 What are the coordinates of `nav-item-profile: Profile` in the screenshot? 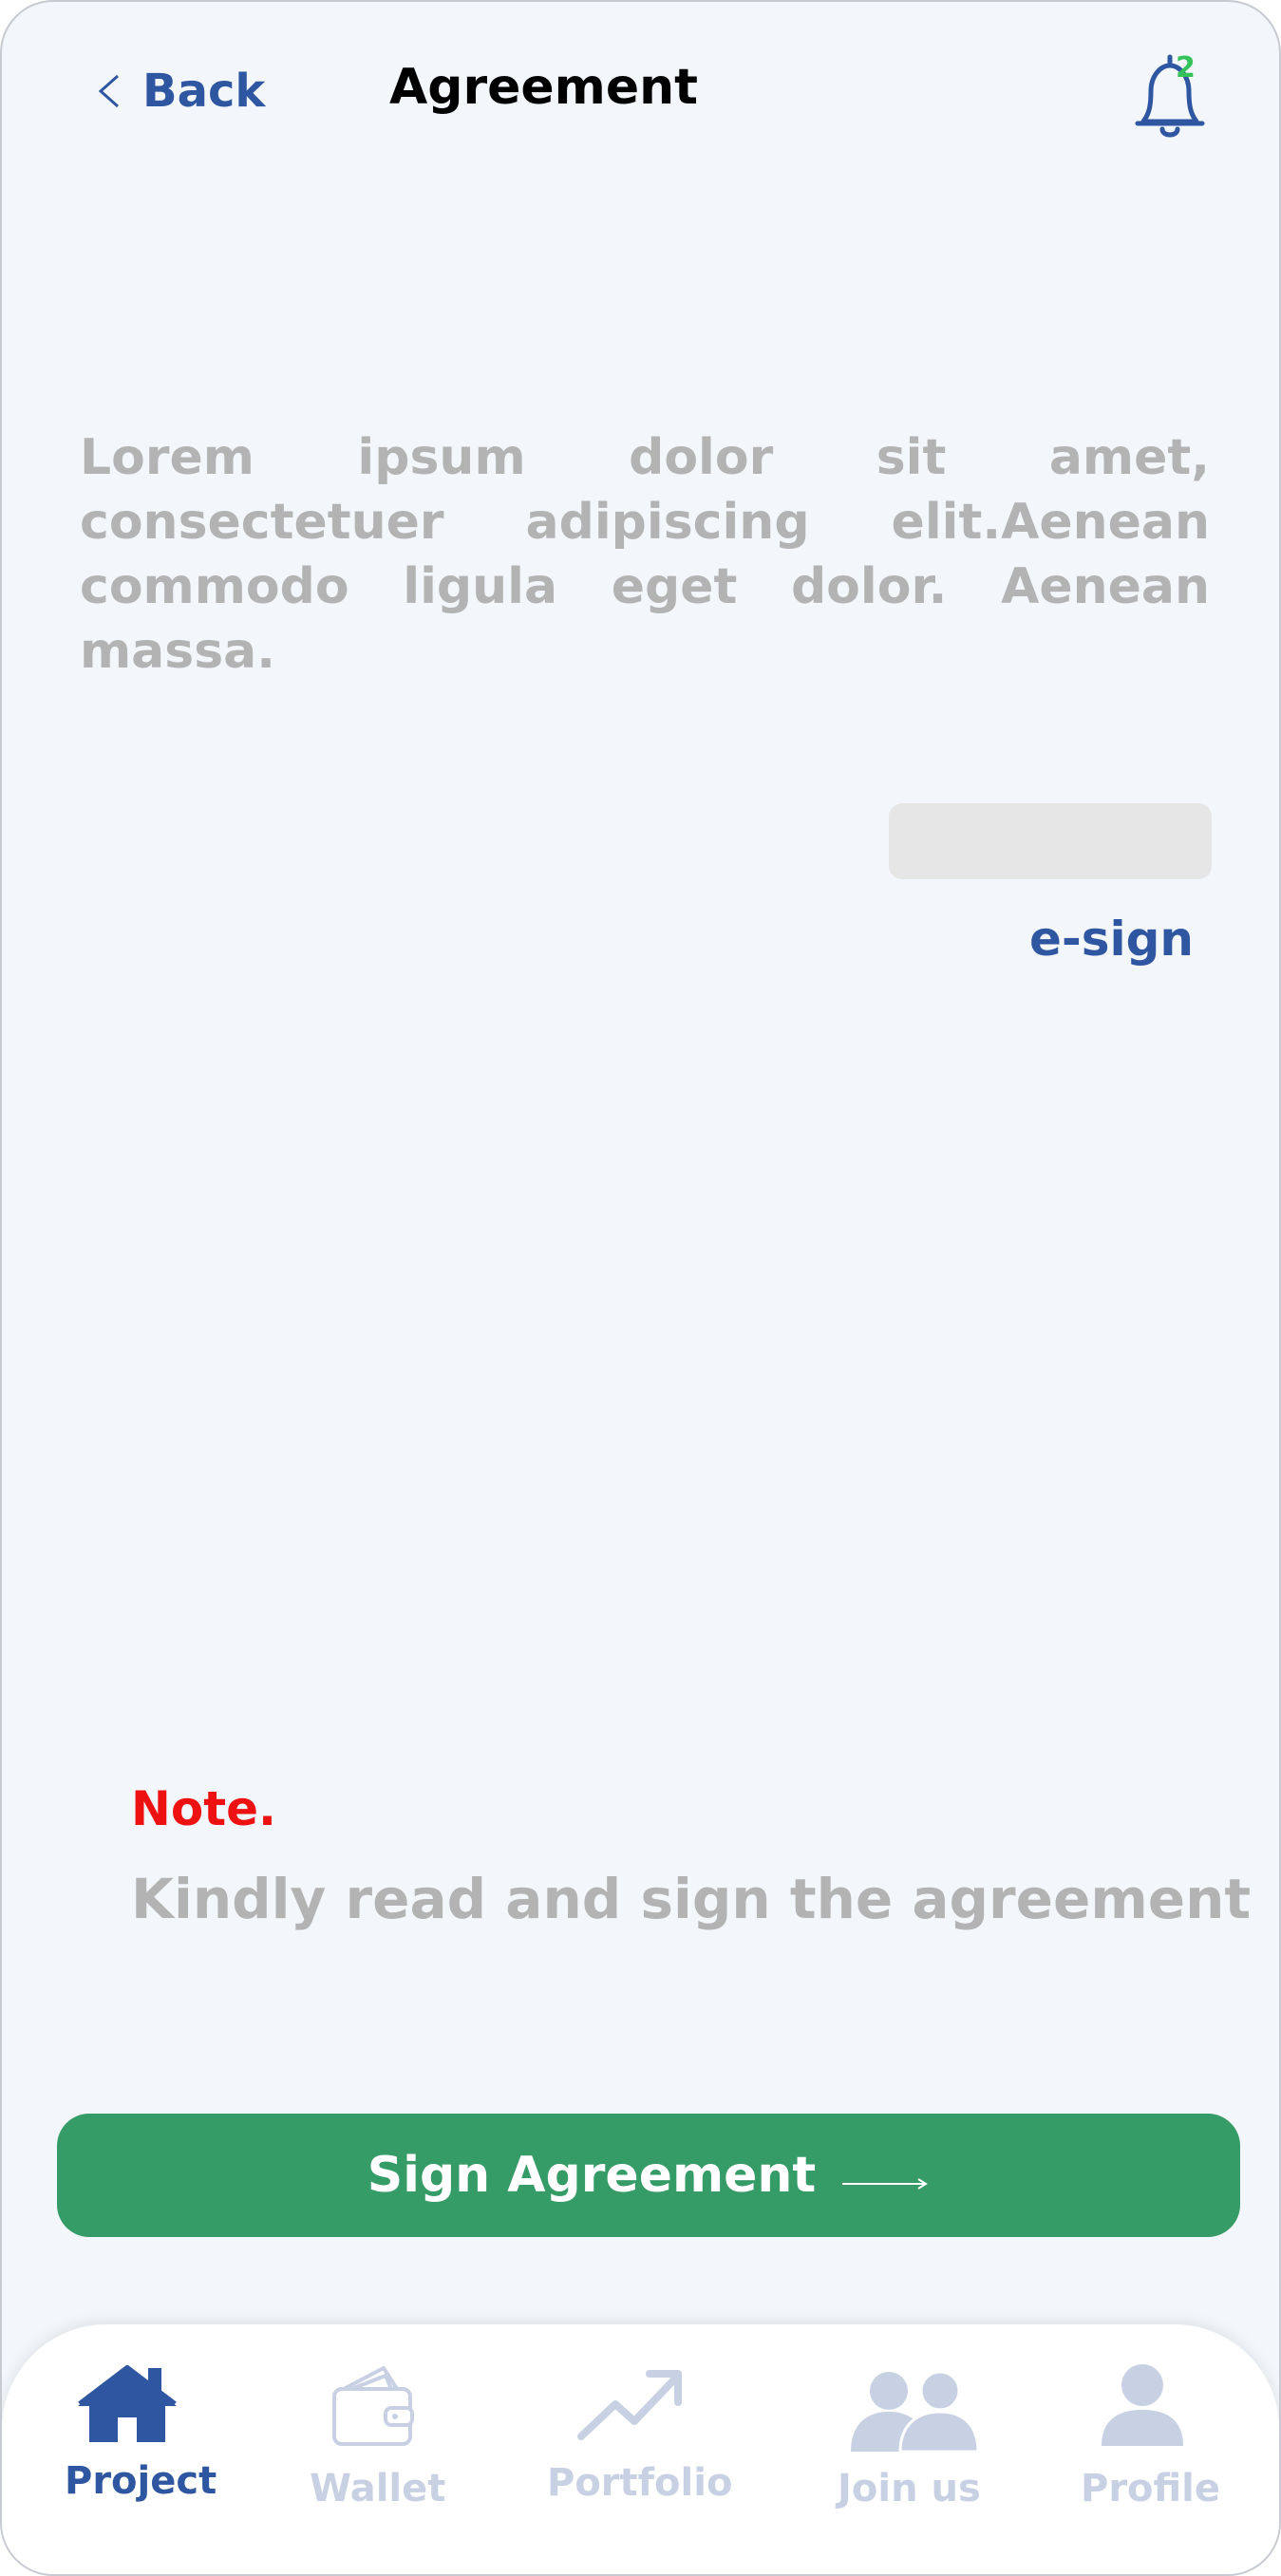 It's located at (1146, 2447).